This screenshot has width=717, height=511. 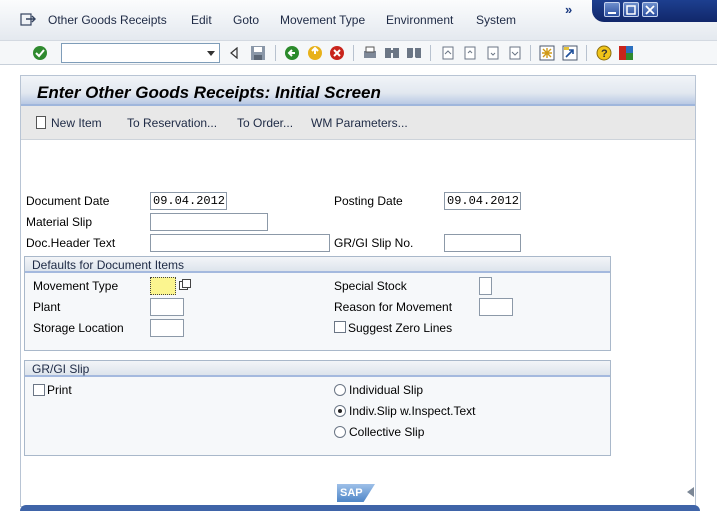 What do you see at coordinates (39, 390) in the screenshot?
I see `print-checkbox` at bounding box center [39, 390].